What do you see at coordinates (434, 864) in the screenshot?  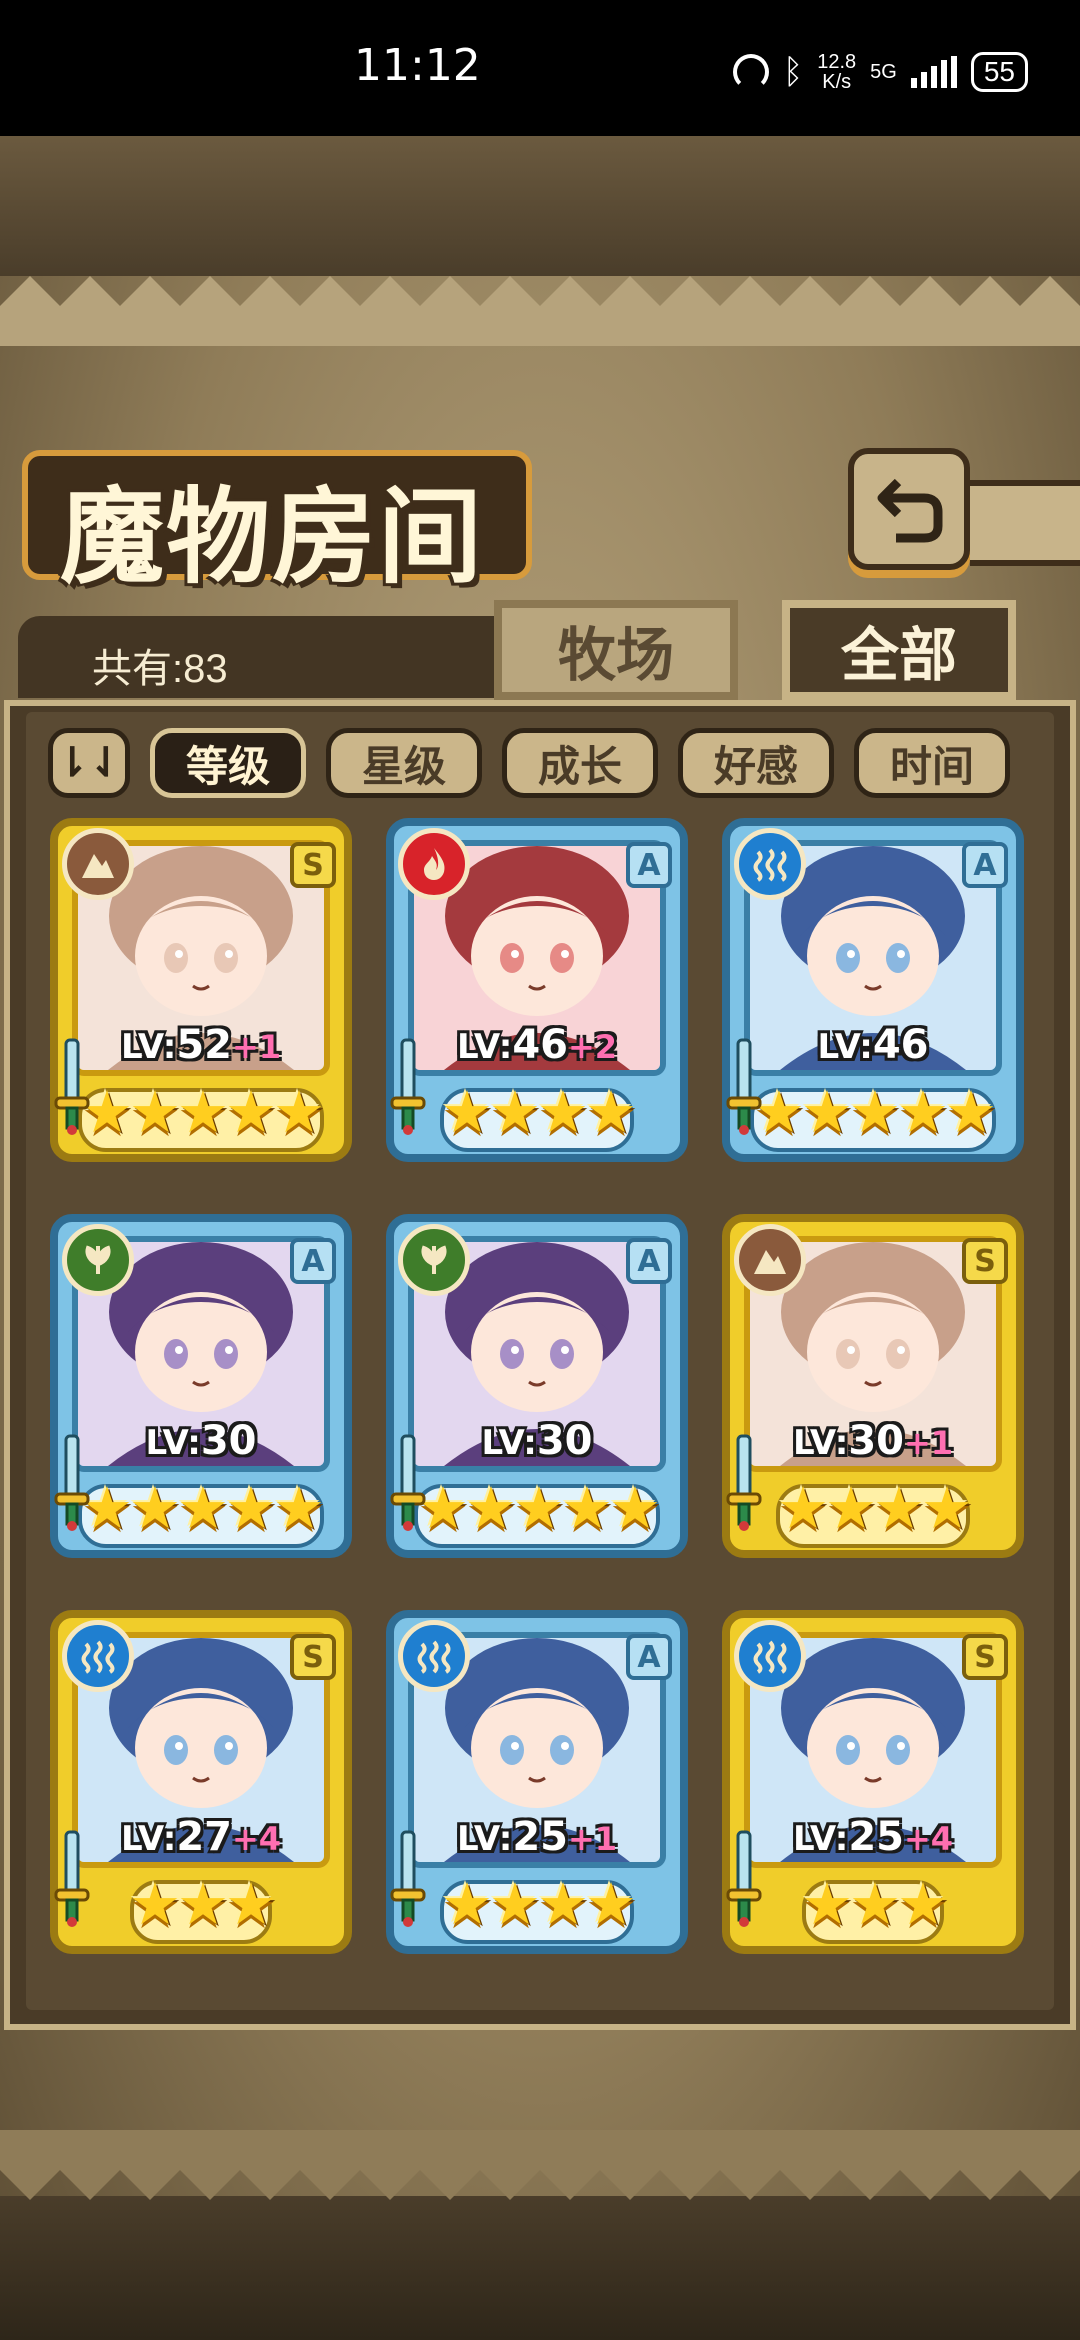 I see `fire-element-icon` at bounding box center [434, 864].